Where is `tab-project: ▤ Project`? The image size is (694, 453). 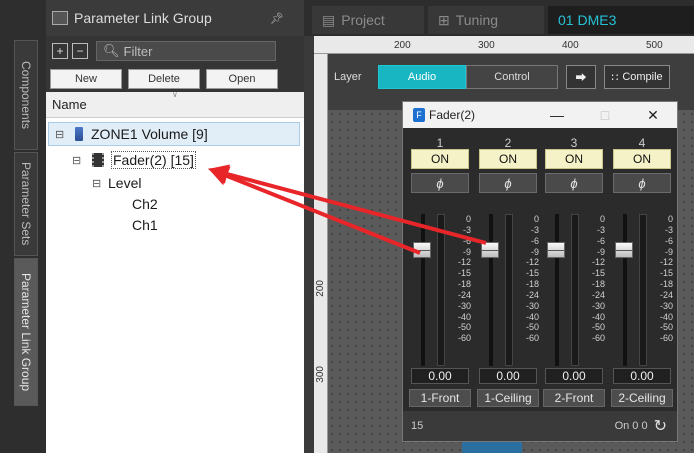
tab-project: ▤ Project is located at coordinates (368, 20).